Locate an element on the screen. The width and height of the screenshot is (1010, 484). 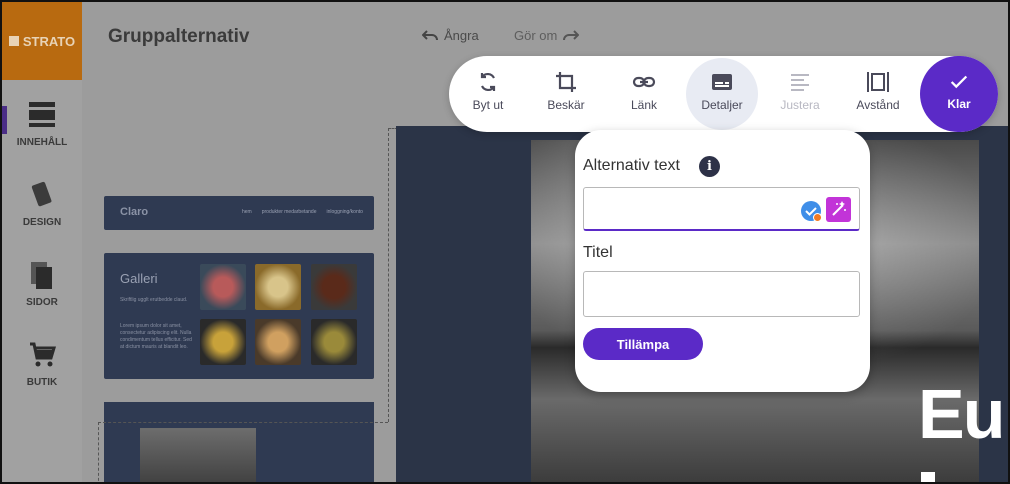
magic-wand-icon is located at coordinates (839, 208).